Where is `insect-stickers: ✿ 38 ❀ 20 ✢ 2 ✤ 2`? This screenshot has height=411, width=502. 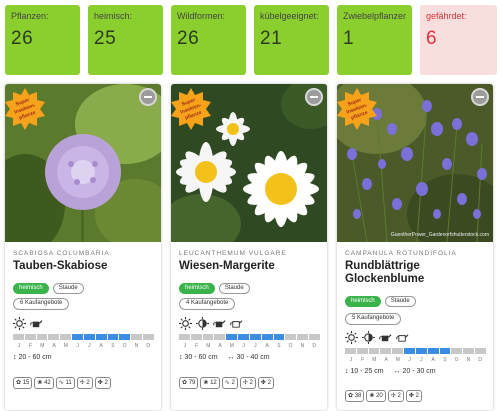 insect-stickers: ✿ 38 ❀ 20 ✢ 2 ✤ 2 is located at coordinates (384, 393).